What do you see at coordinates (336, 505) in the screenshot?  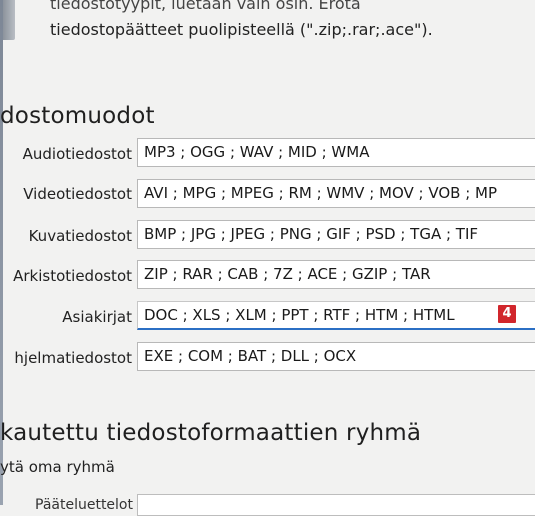 I see `extension-list-input` at bounding box center [336, 505].